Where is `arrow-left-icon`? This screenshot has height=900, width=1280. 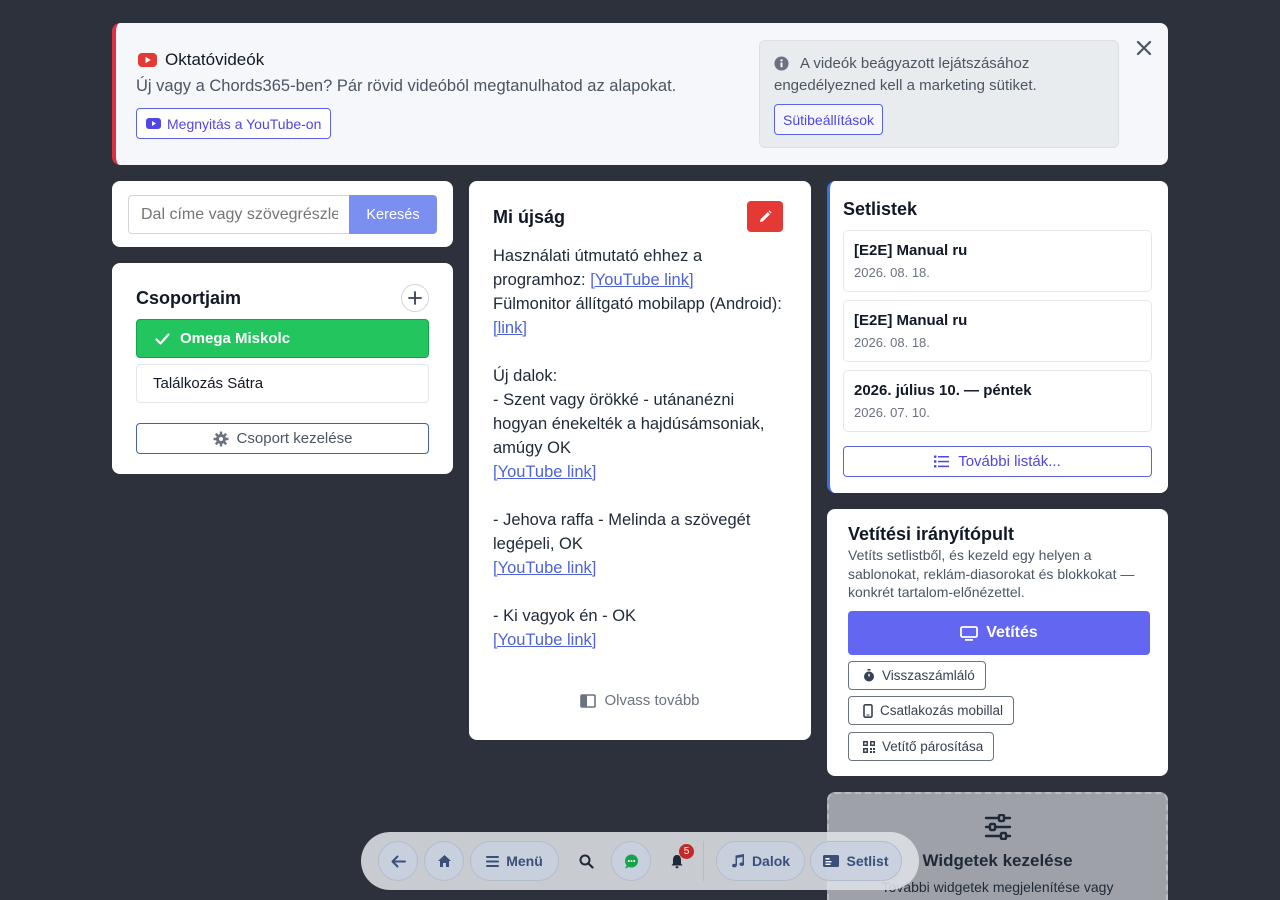
arrow-left-icon is located at coordinates (398, 861).